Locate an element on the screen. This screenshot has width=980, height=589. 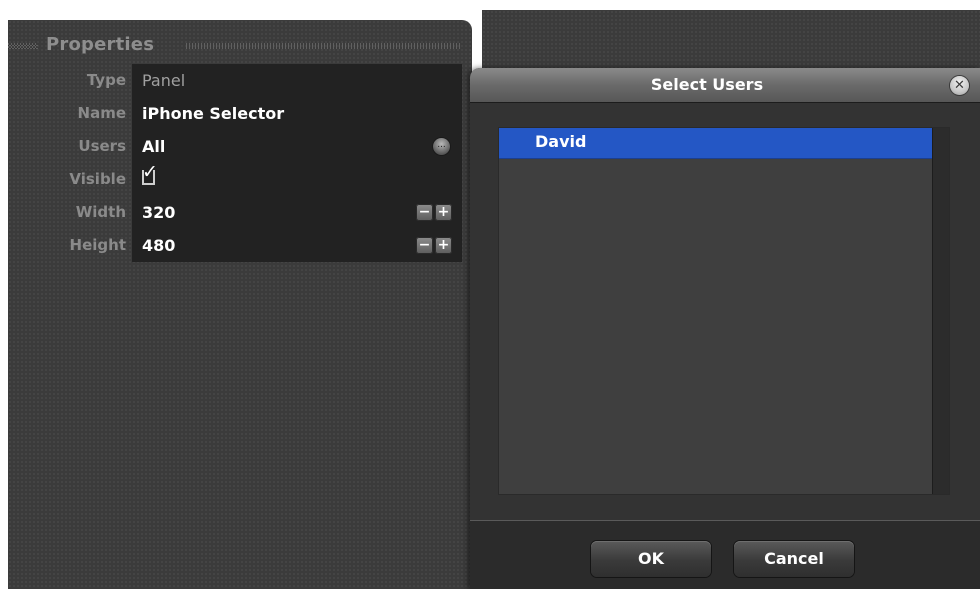
type-value: Panel is located at coordinates (164, 80).